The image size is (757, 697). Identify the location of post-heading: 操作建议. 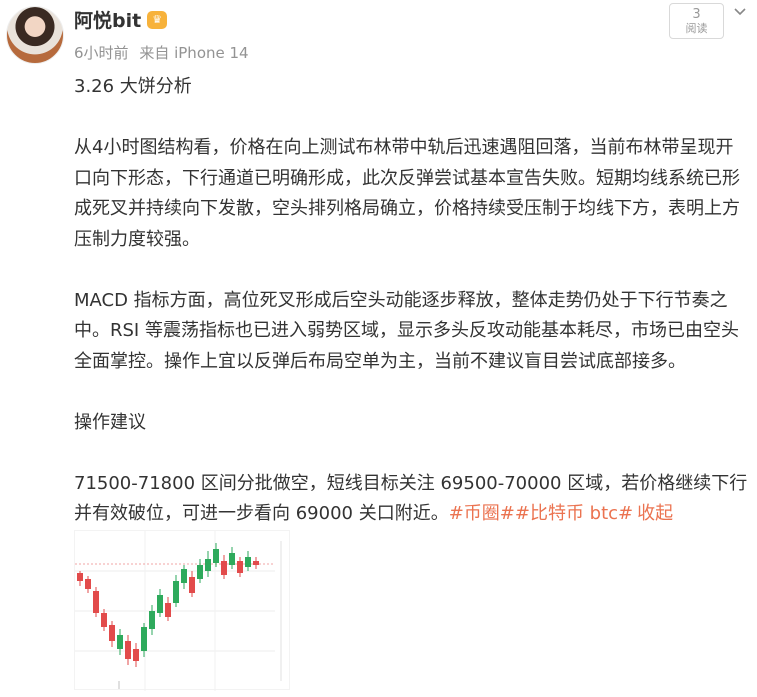
(110, 422).